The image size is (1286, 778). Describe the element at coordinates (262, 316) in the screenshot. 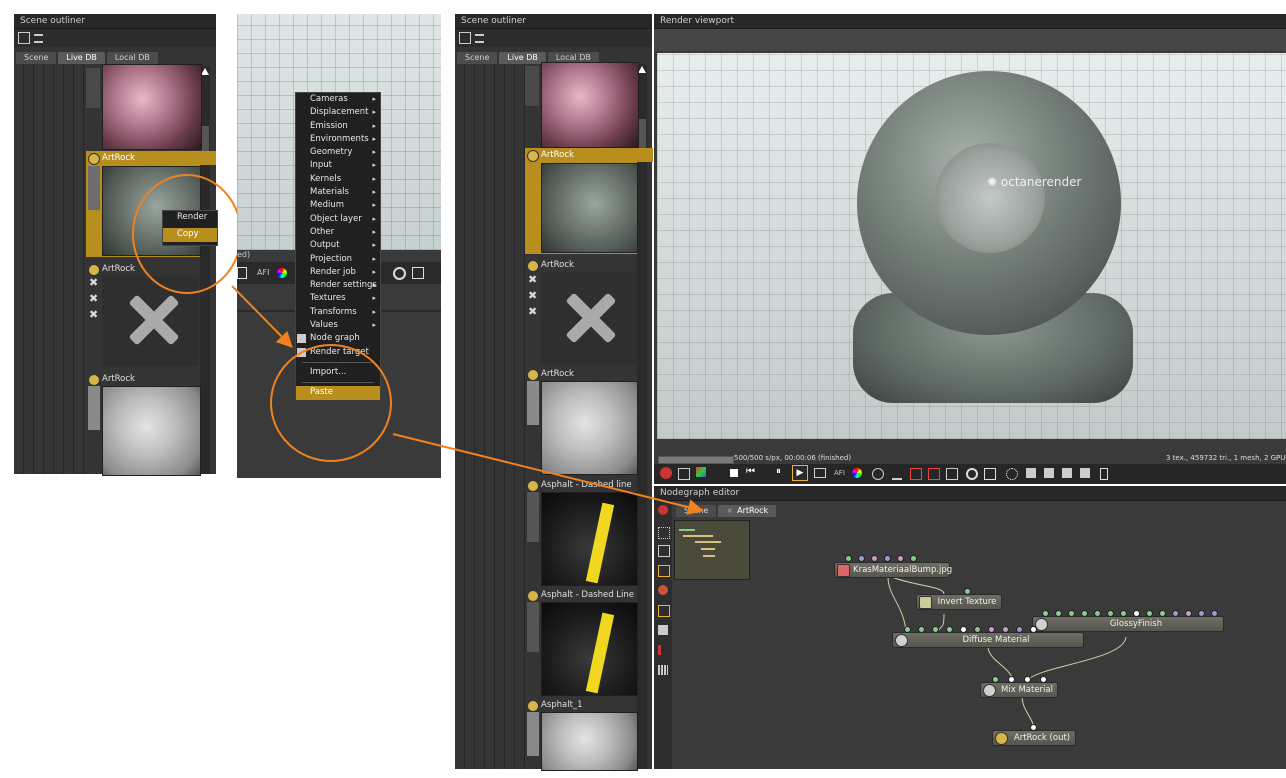

I see `arrow-copy-to-paste` at that location.